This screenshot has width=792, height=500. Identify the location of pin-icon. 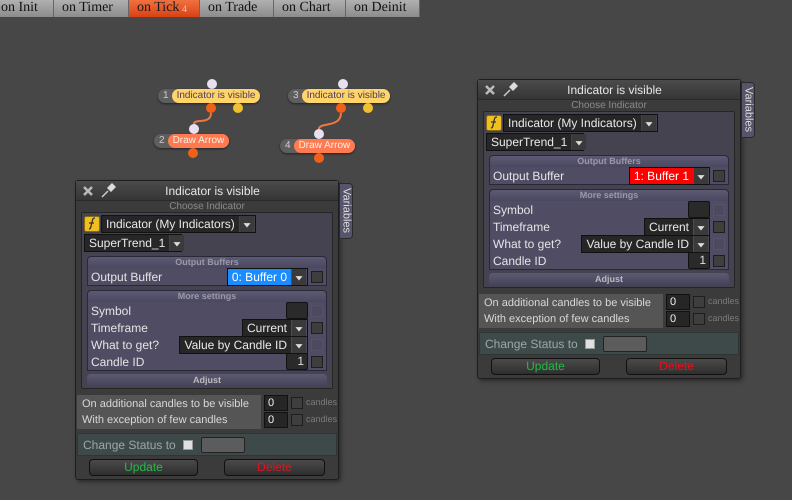
(108, 190).